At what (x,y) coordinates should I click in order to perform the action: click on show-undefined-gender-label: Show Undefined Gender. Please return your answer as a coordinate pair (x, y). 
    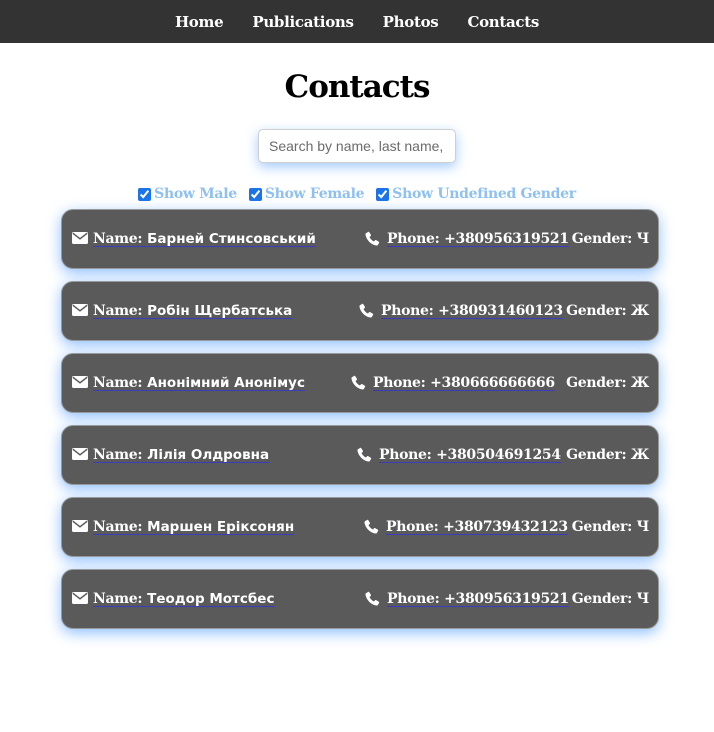
    Looking at the image, I should click on (484, 194).